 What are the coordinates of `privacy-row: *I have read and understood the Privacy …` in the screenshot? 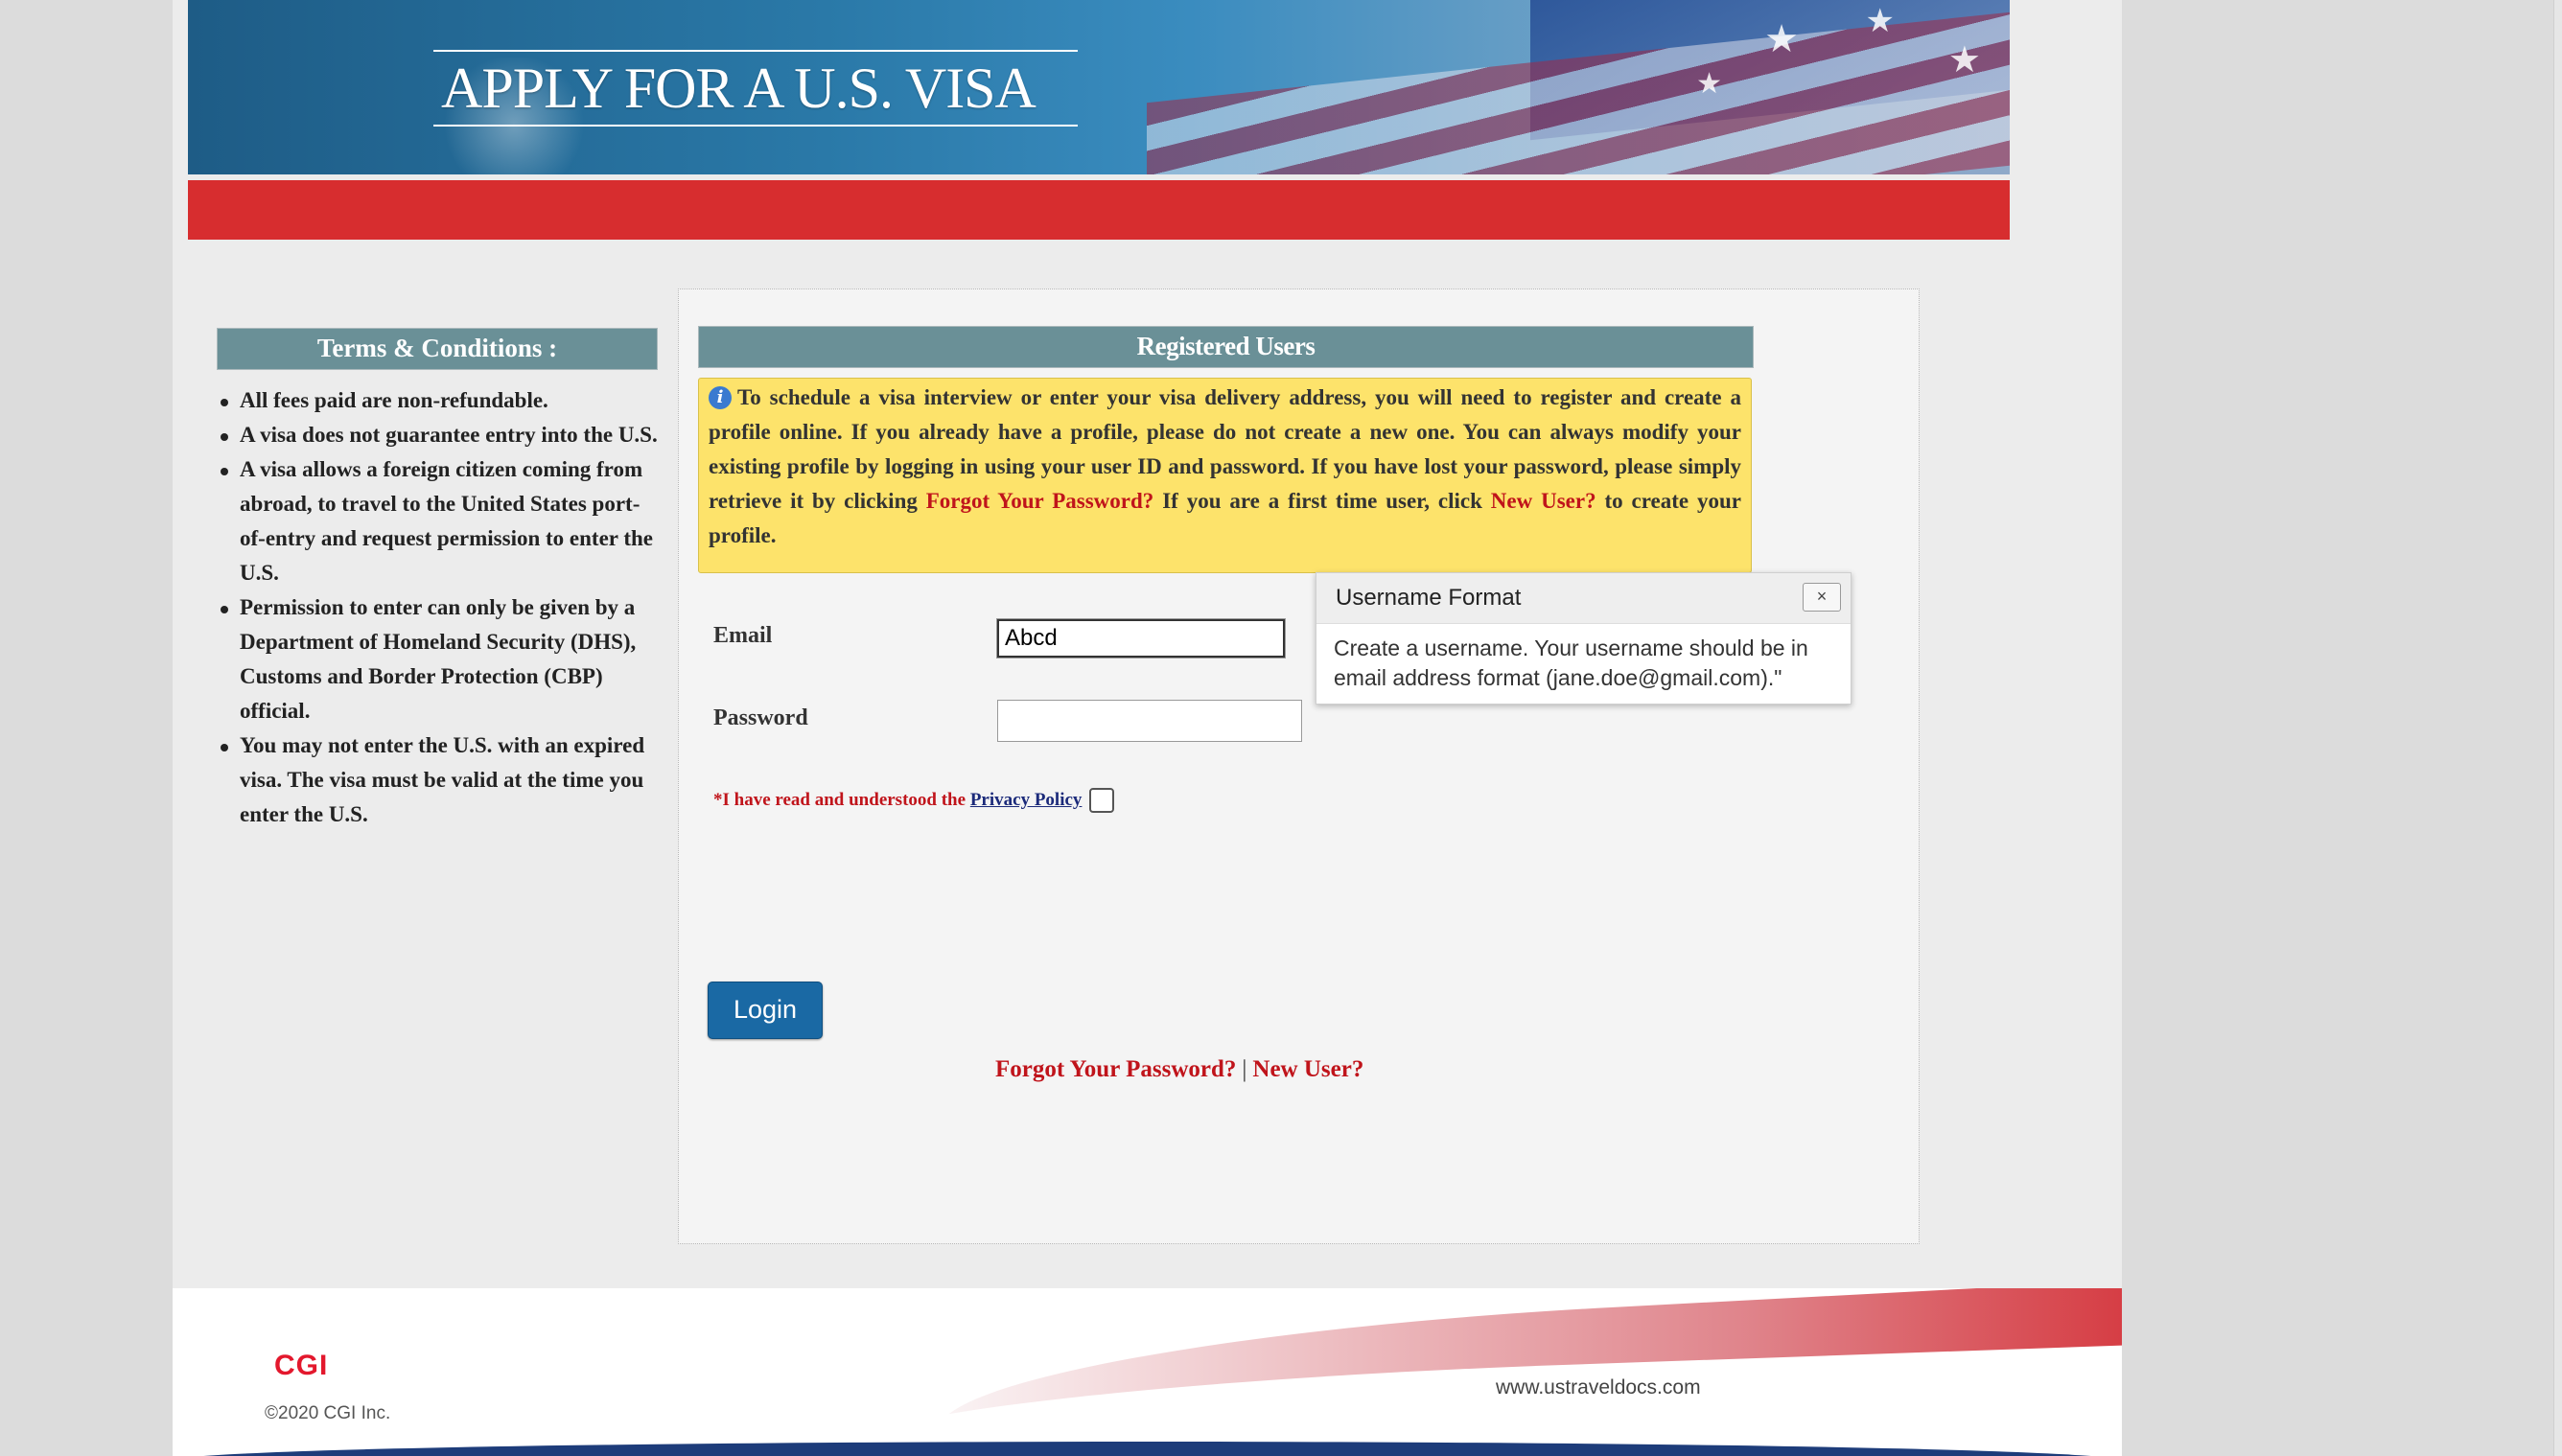 It's located at (914, 800).